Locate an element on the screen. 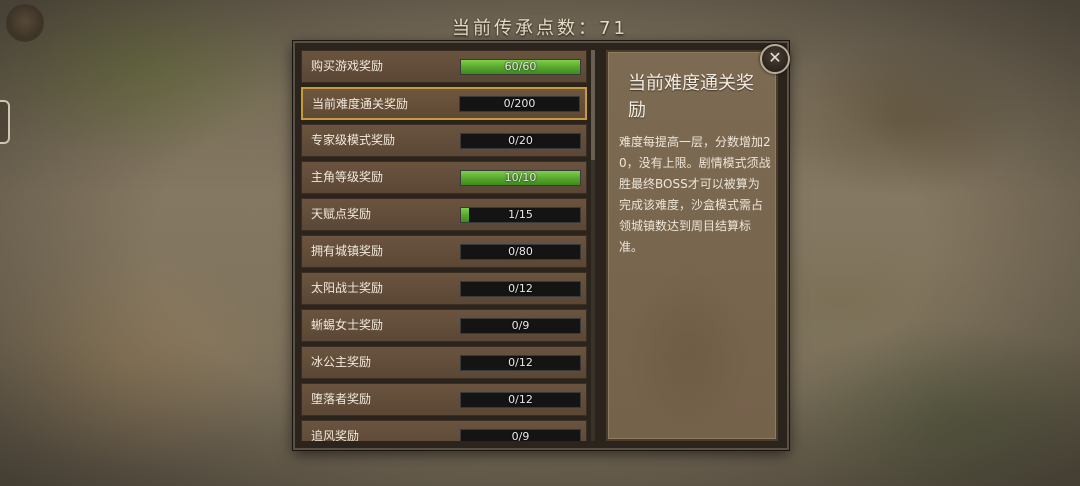  reward-label: 天赋点奖励 is located at coordinates (341, 214).